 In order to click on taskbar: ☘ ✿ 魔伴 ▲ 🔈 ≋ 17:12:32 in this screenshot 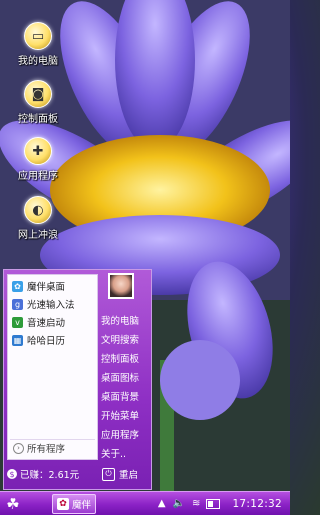, I will do `click(145, 503)`.